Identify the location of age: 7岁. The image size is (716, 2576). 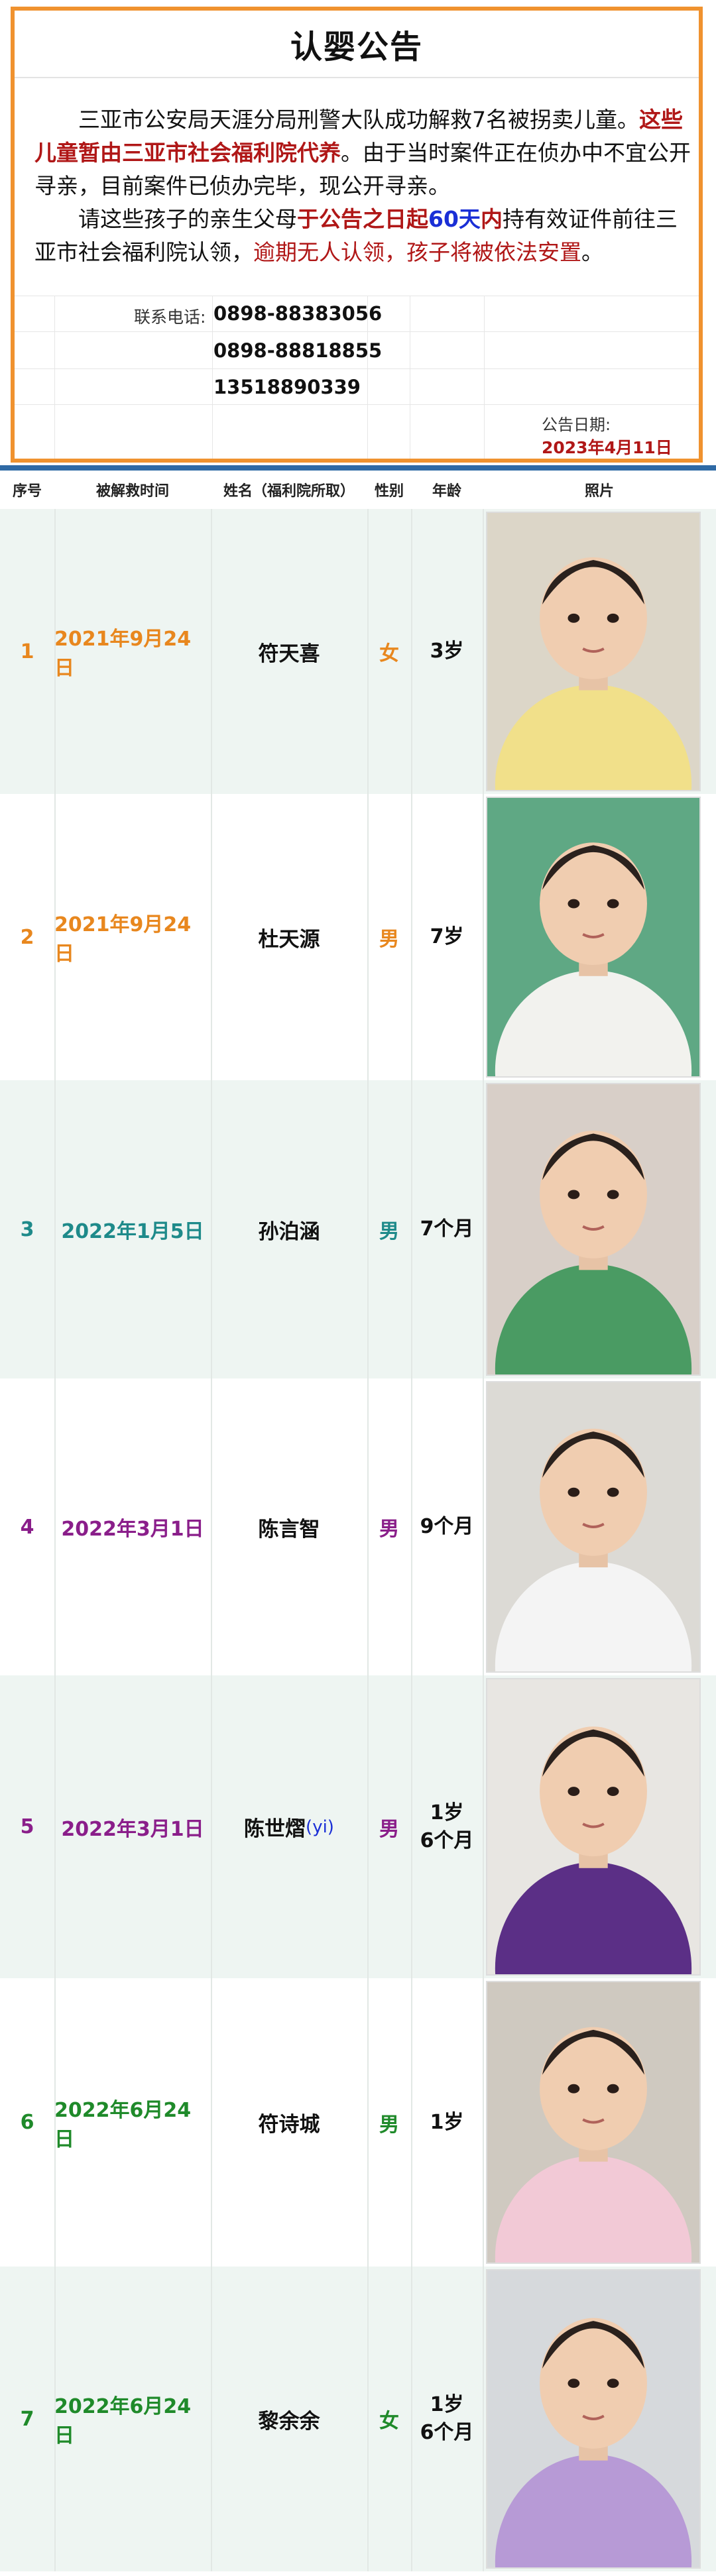
(447, 937).